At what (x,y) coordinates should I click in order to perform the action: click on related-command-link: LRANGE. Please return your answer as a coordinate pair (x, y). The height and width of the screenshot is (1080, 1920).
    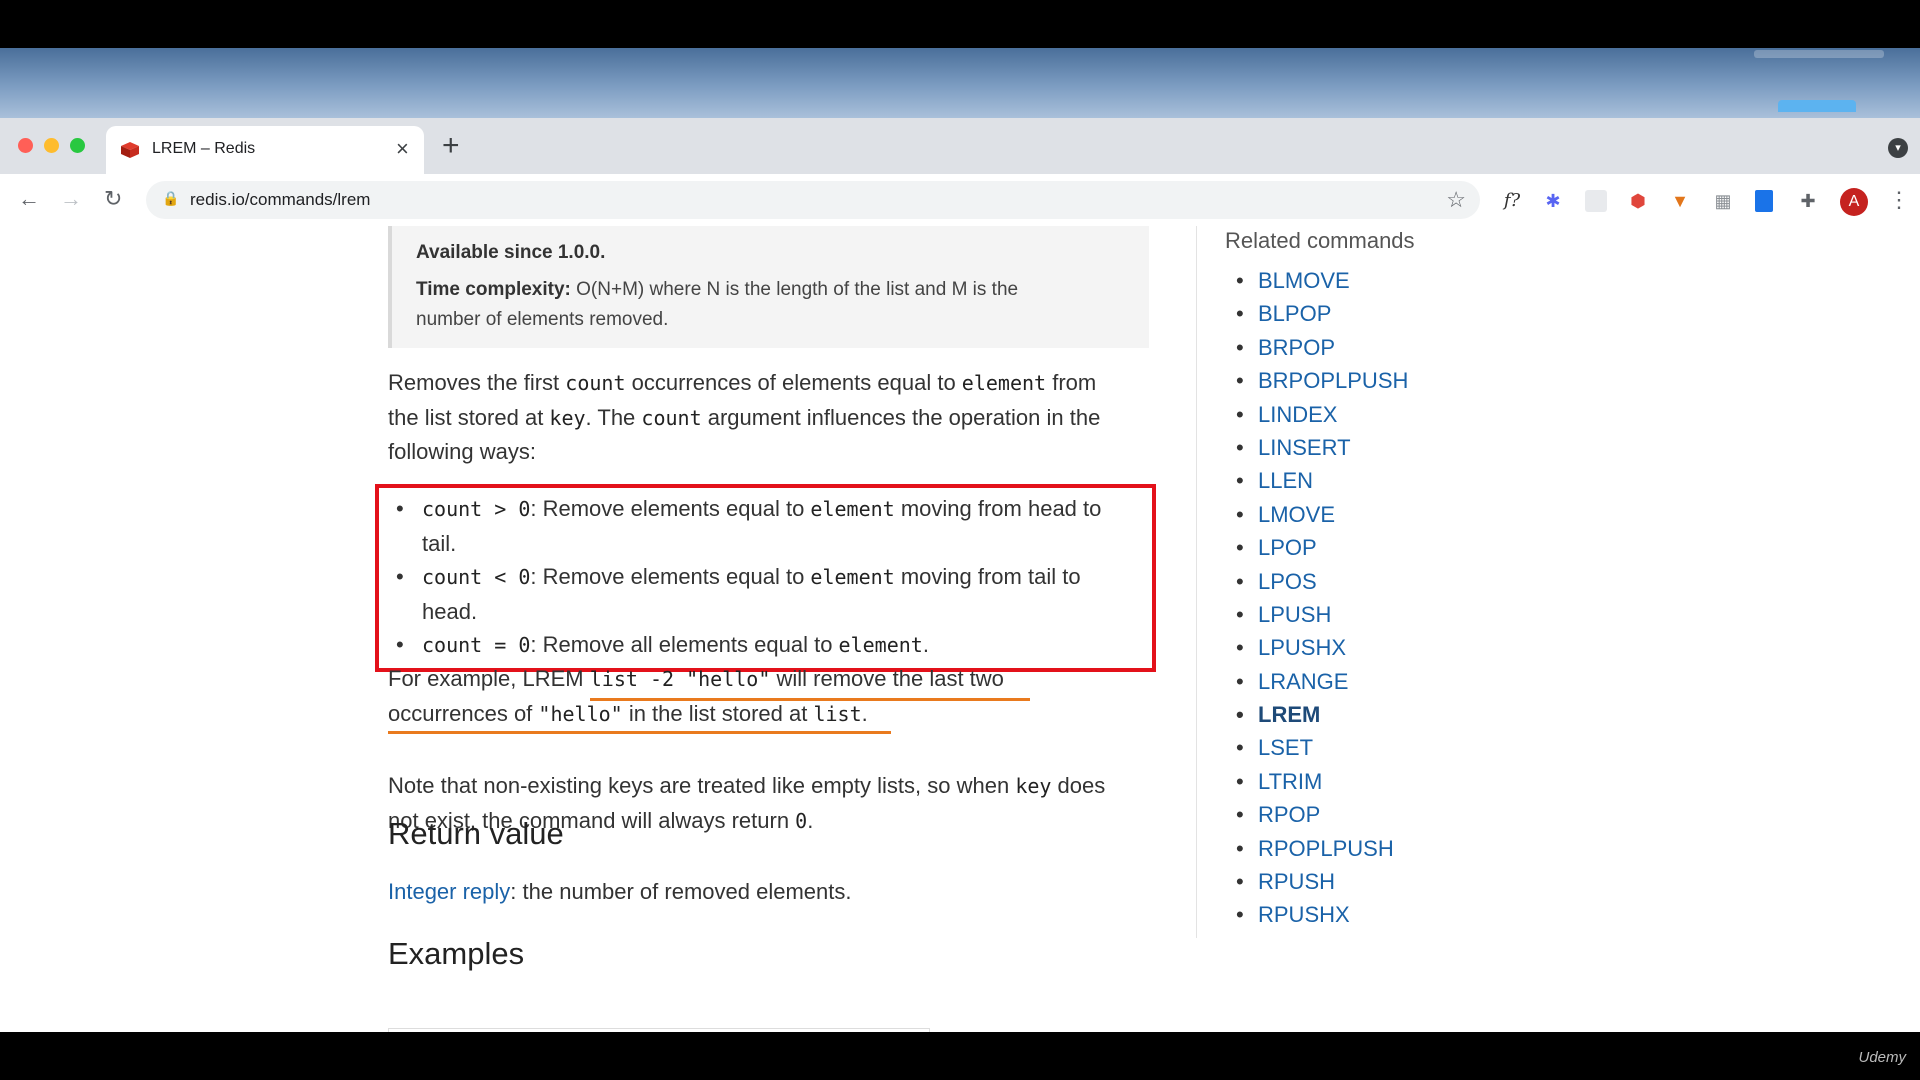
    Looking at the image, I should click on (1322, 682).